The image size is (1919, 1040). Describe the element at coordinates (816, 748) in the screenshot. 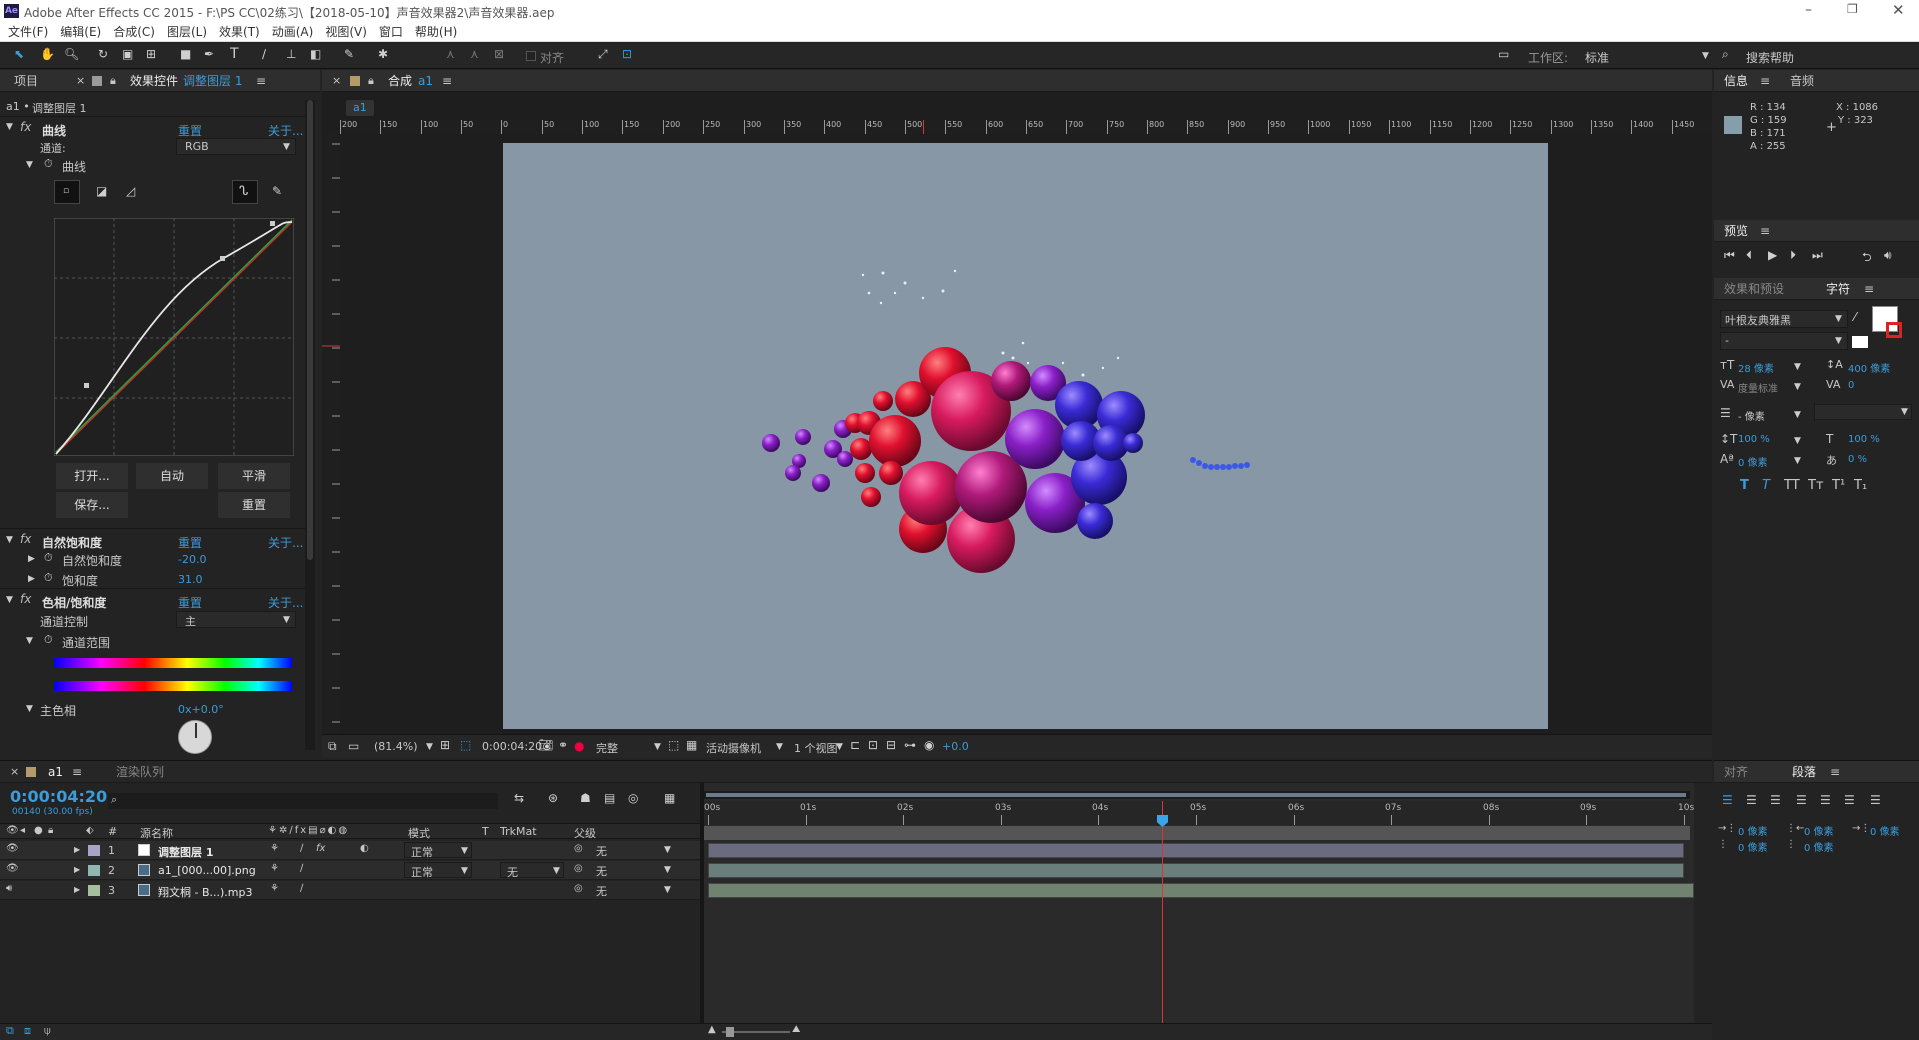

I see `view-layout-value: 1 个视图` at that location.